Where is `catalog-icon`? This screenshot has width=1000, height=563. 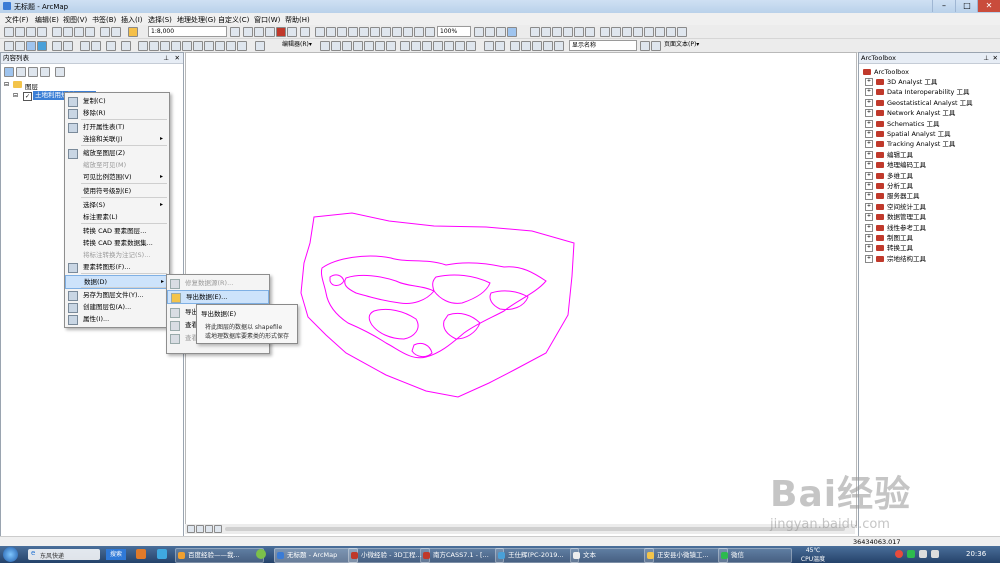
catalog-icon is located at coordinates (259, 32).